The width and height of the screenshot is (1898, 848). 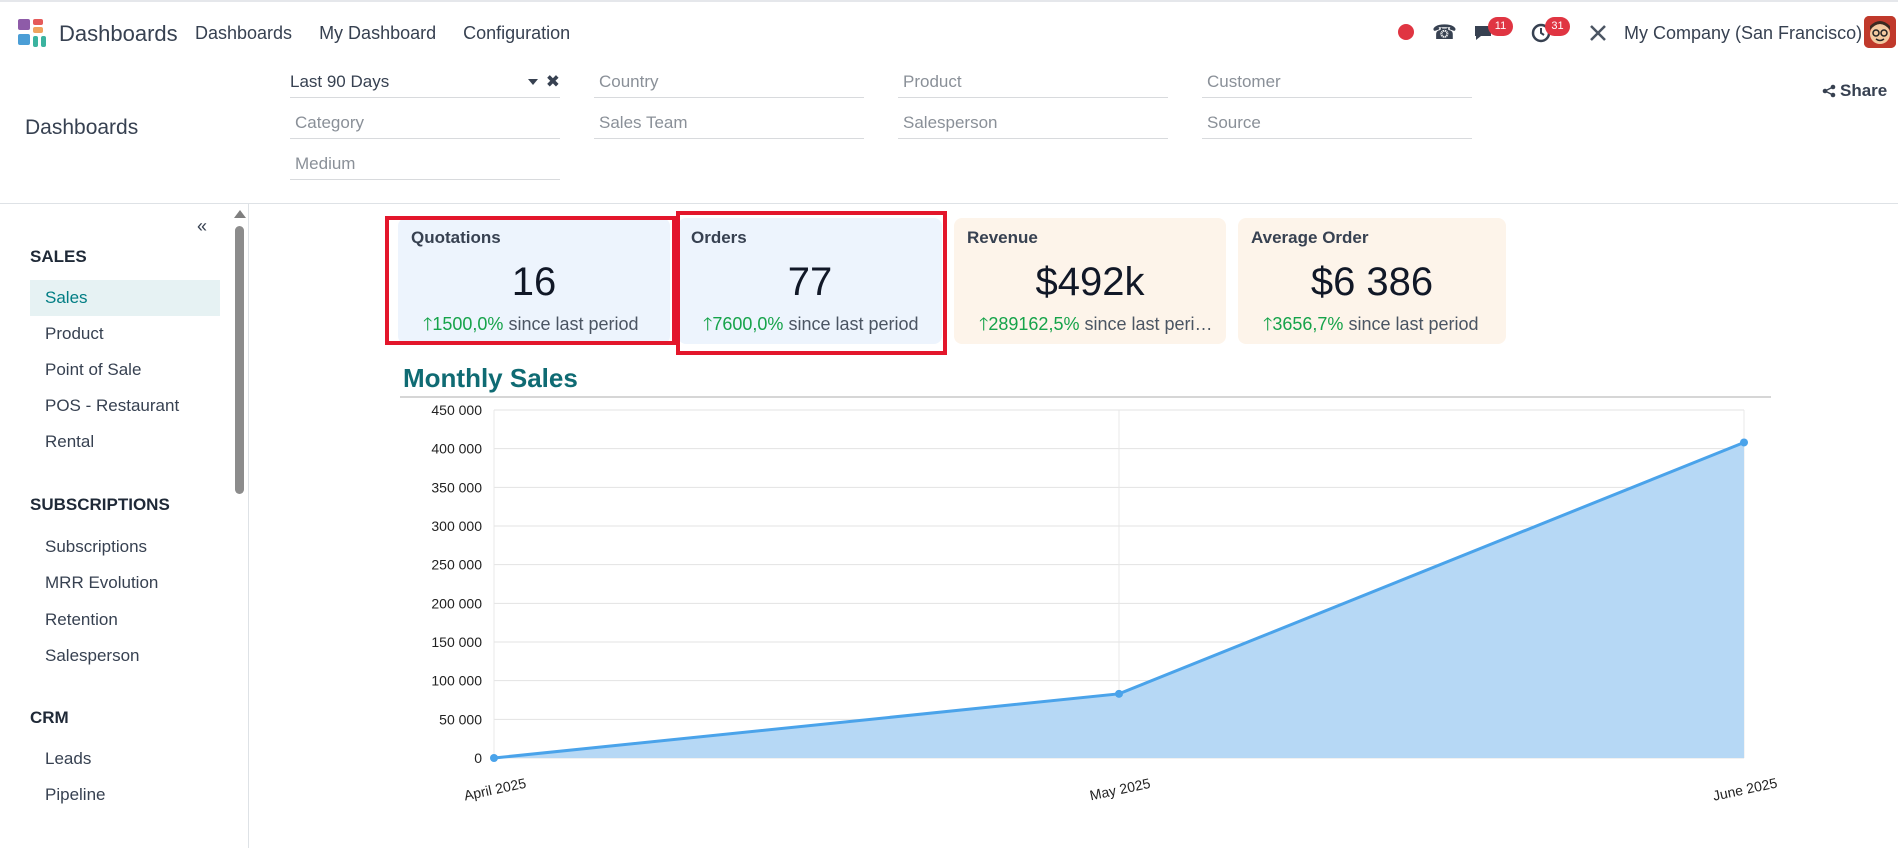 I want to click on menu-my-dashboard: My Dashboard, so click(x=377, y=33).